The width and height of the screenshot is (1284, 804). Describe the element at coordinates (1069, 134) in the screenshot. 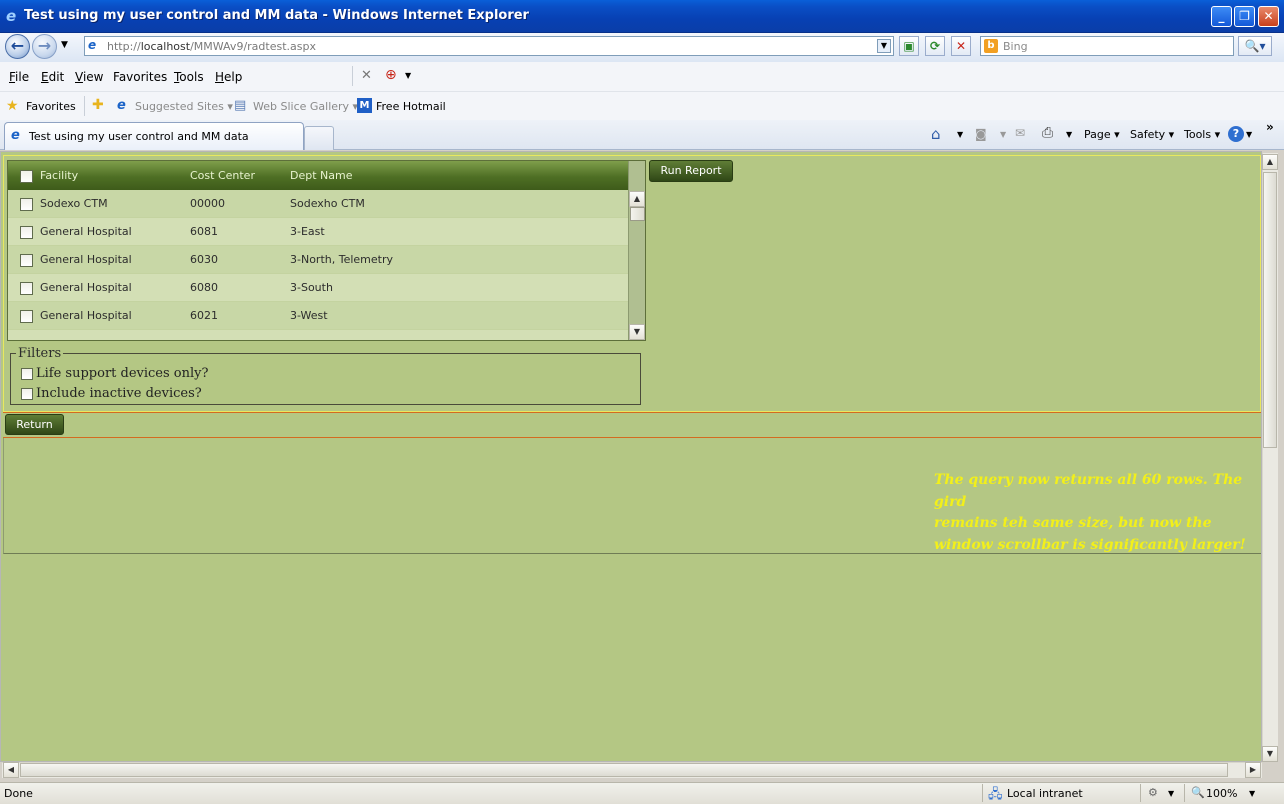

I see `print-dropdown-icon: ▼` at that location.